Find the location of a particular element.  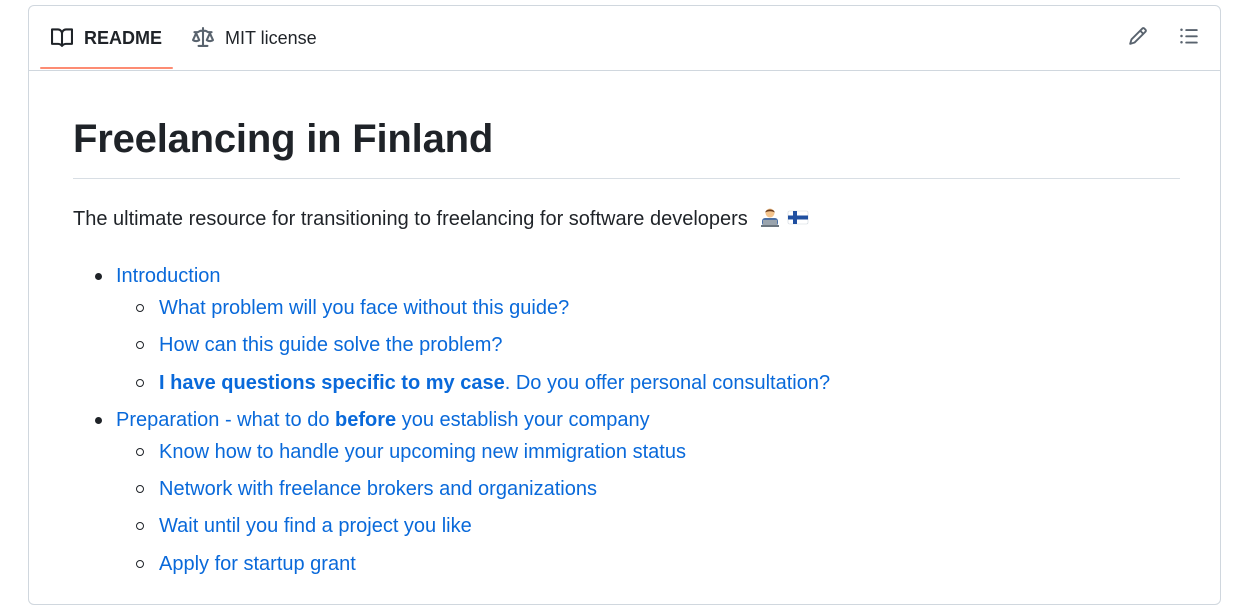

technologist-emoji is located at coordinates (770, 220).